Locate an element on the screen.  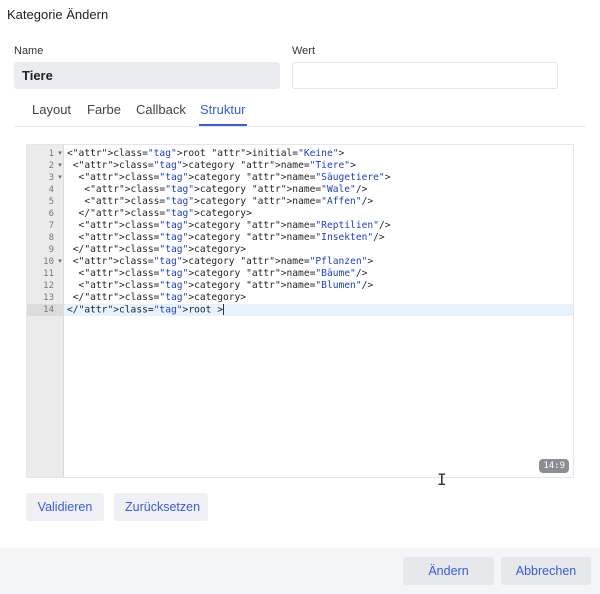
active-tab-indicator is located at coordinates (223, 125).